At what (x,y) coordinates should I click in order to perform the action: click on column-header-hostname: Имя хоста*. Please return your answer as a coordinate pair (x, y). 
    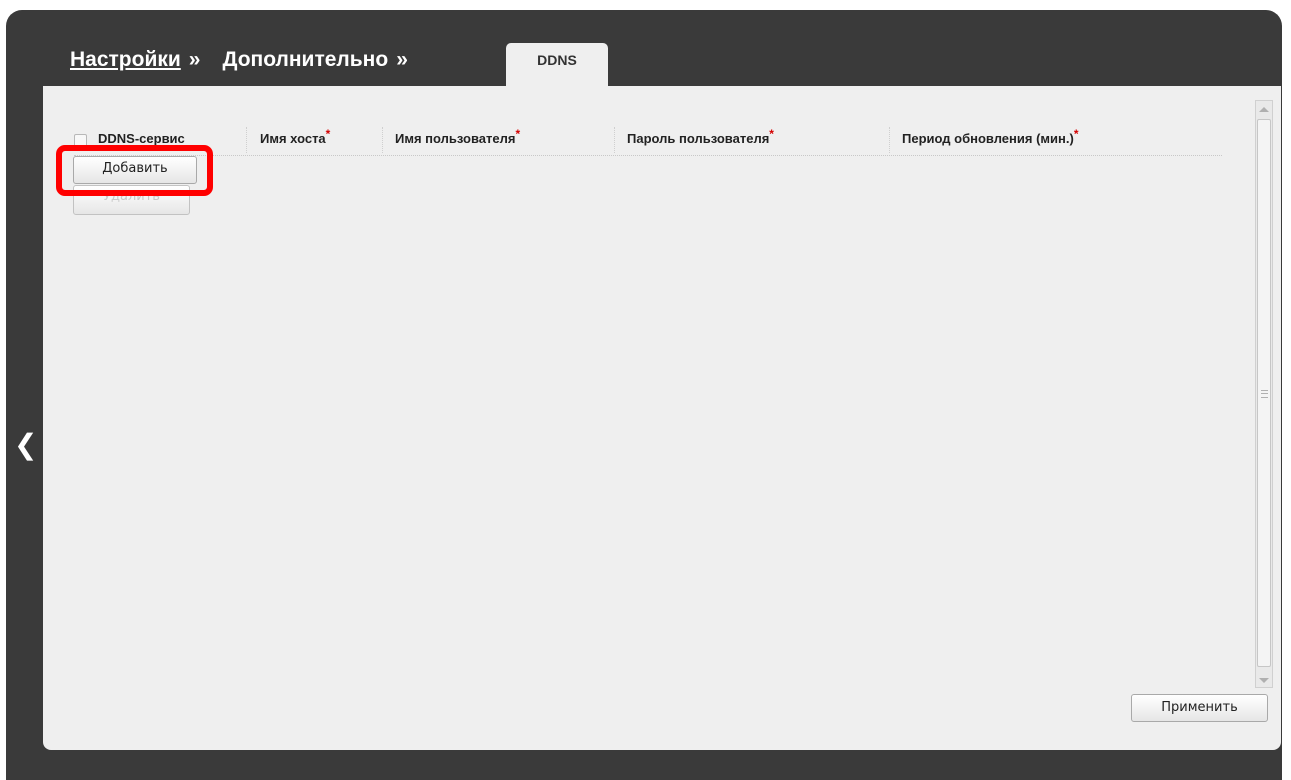
    Looking at the image, I should click on (295, 136).